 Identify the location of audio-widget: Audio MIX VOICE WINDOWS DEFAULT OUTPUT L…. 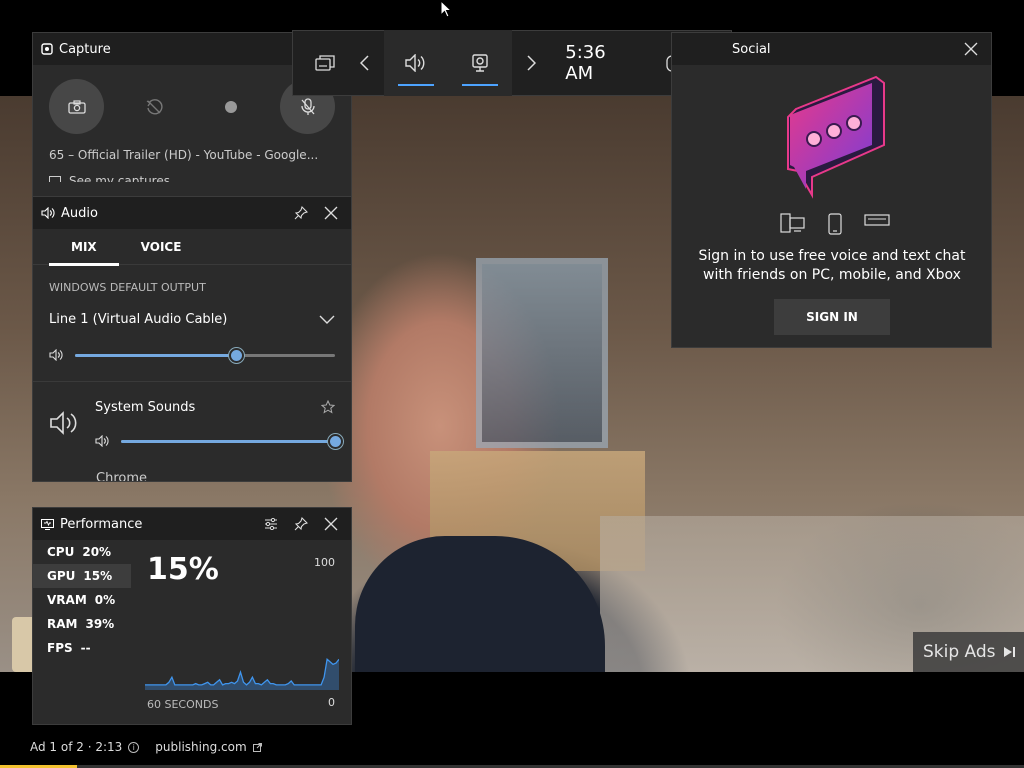
(192, 339).